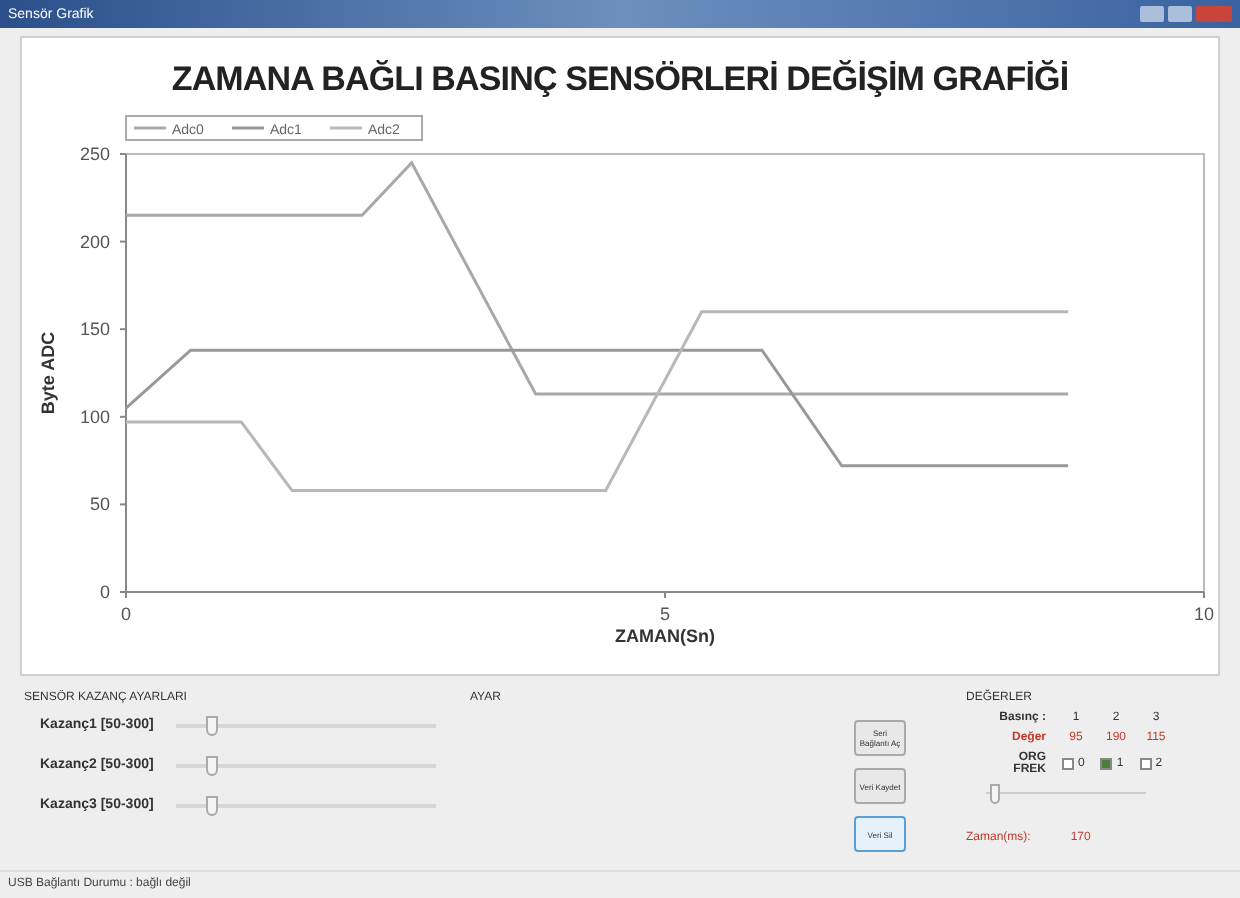 This screenshot has height=898, width=1240. What do you see at coordinates (94, 154) in the screenshot?
I see `y-tick-label: 250` at bounding box center [94, 154].